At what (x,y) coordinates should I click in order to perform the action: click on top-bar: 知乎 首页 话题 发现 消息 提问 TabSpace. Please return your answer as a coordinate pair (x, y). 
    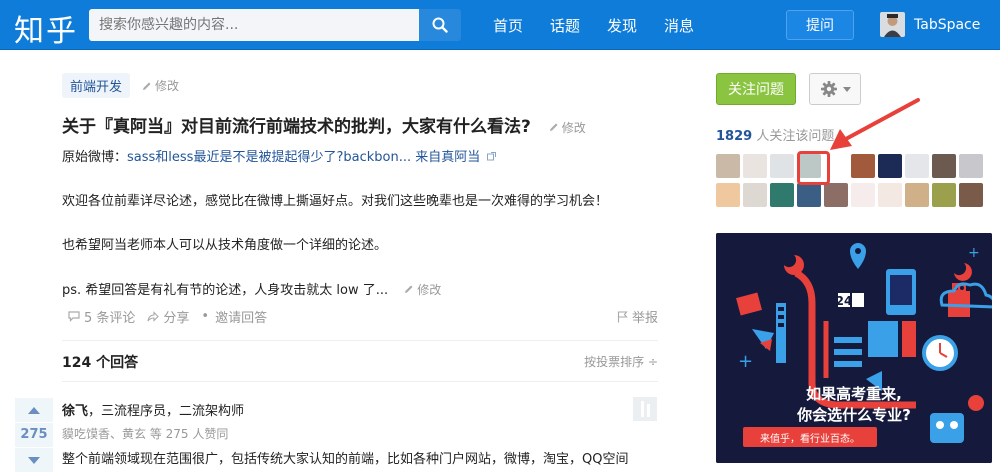
    Looking at the image, I should click on (500, 25).